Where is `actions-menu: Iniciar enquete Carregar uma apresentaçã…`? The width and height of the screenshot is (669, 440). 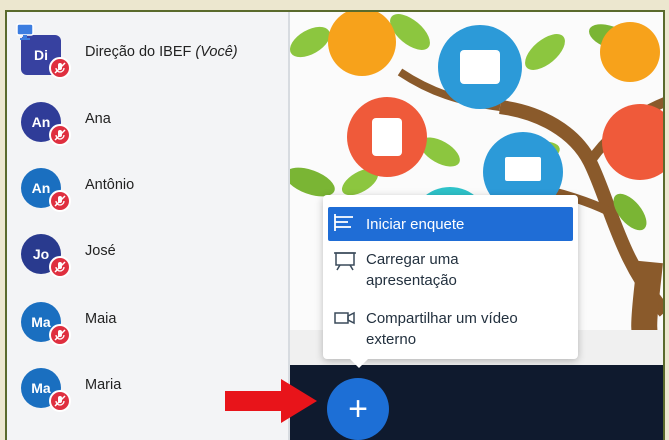
actions-menu: Iniciar enquete Carregar uma apresentaçã… is located at coordinates (450, 281).